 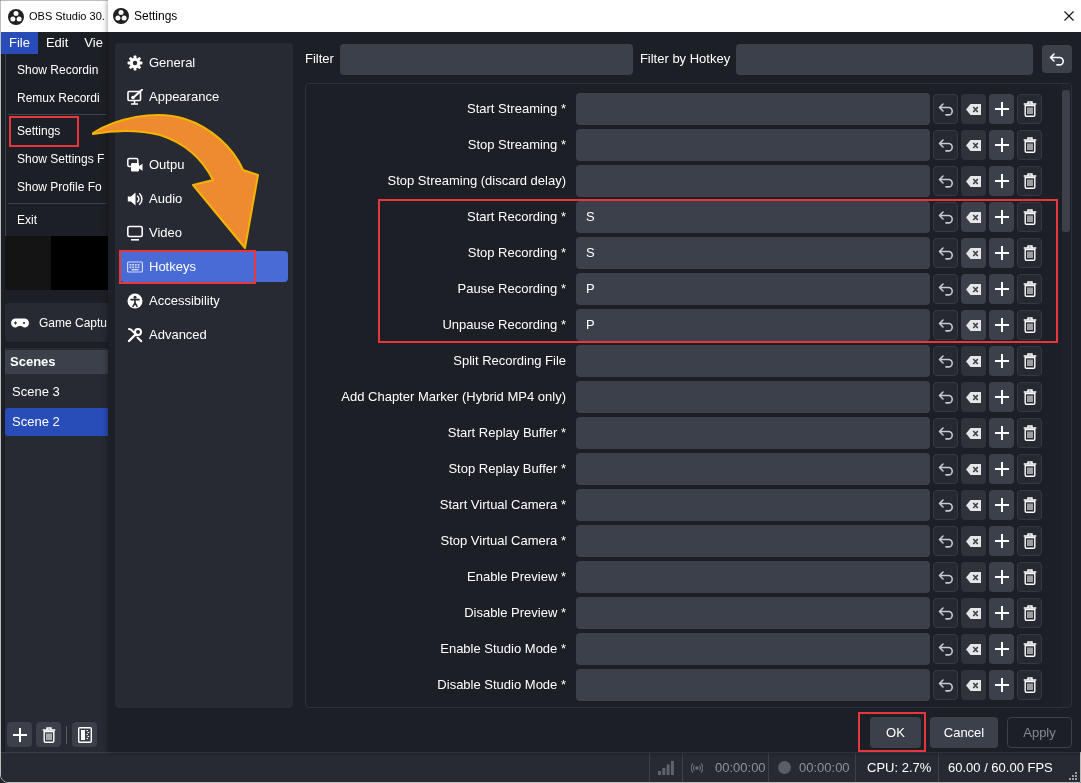 What do you see at coordinates (1066, 161) in the screenshot?
I see `scrollbar-thumb` at bounding box center [1066, 161].